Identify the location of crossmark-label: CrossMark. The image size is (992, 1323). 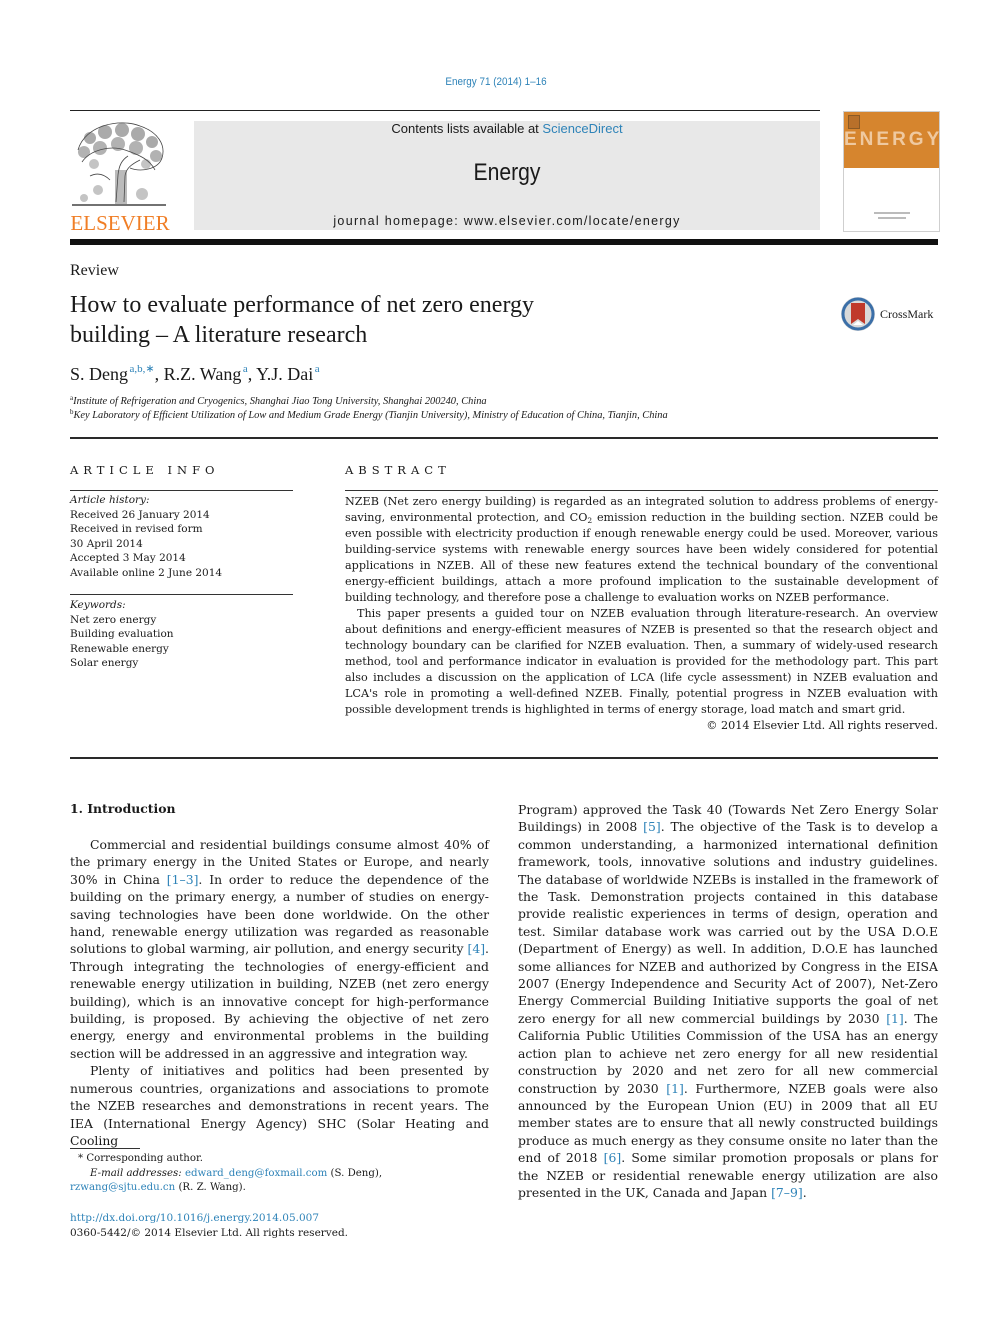
(907, 314).